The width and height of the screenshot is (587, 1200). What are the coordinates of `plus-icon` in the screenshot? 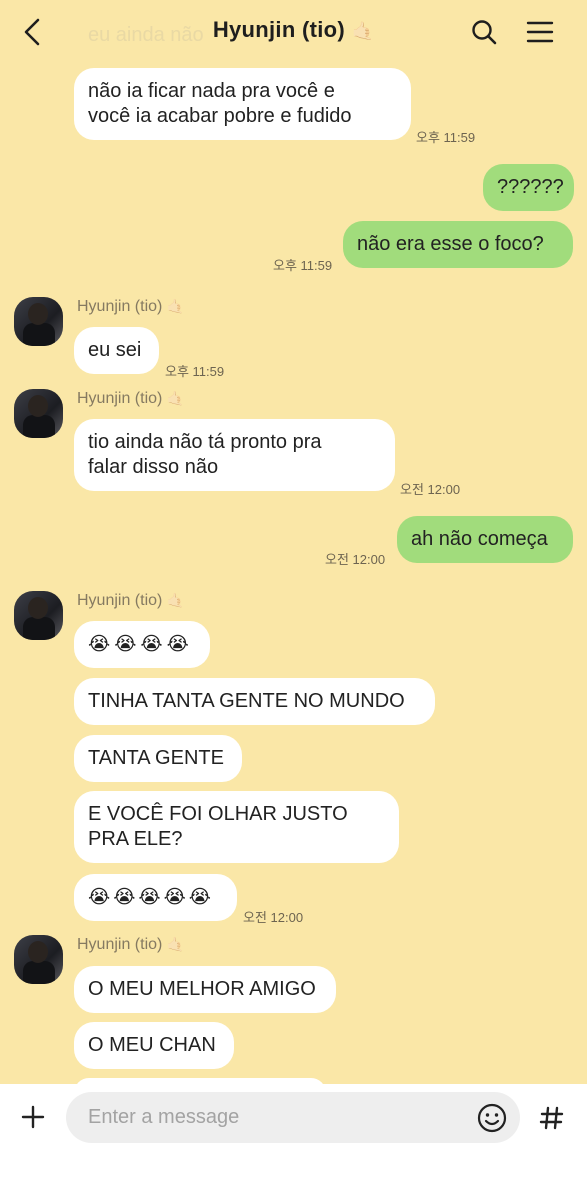 It's located at (33, 1117).